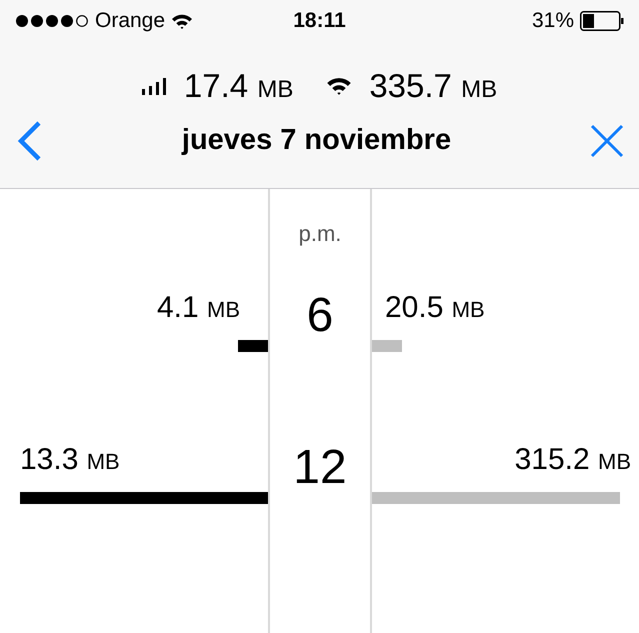 The height and width of the screenshot is (633, 639). I want to click on close-icon, so click(607, 141).